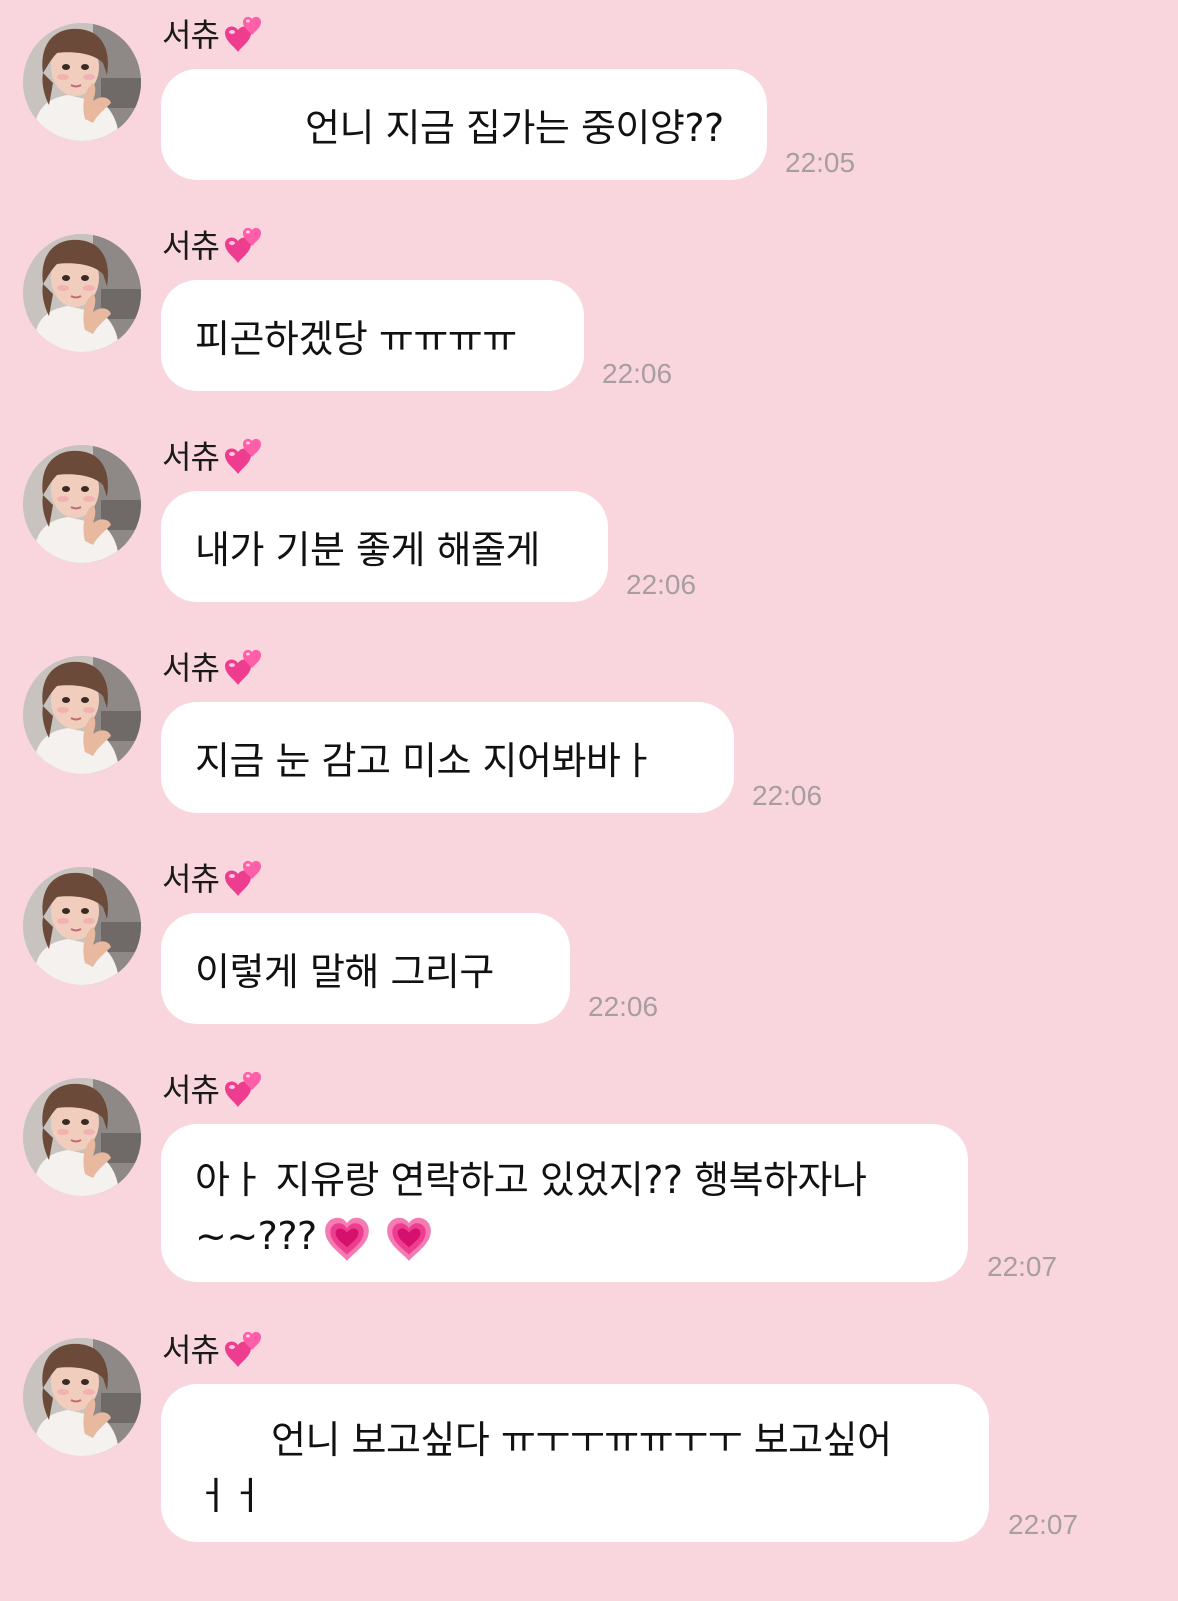  Describe the element at coordinates (589, 949) in the screenshot. I see `chat-message: 서츄 이렇게 말해 그리구 22:06` at that location.